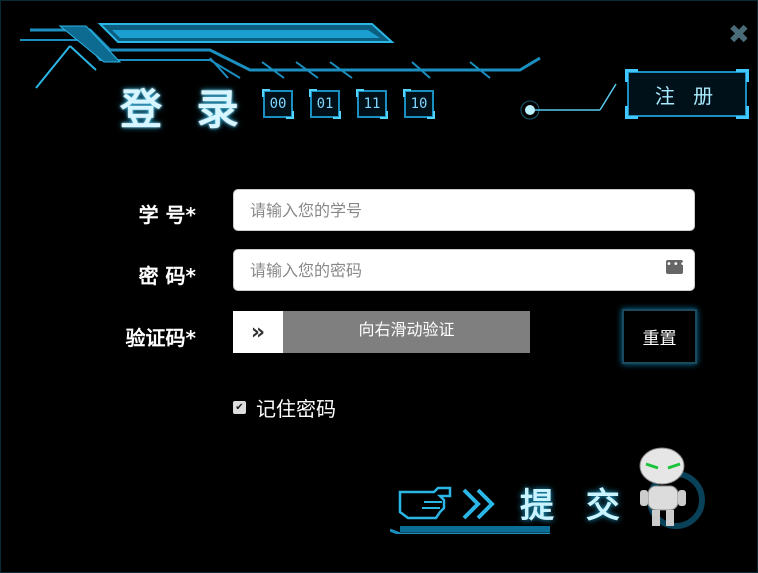  Describe the element at coordinates (239, 407) in the screenshot. I see `remember-checkbox: ✔` at that location.